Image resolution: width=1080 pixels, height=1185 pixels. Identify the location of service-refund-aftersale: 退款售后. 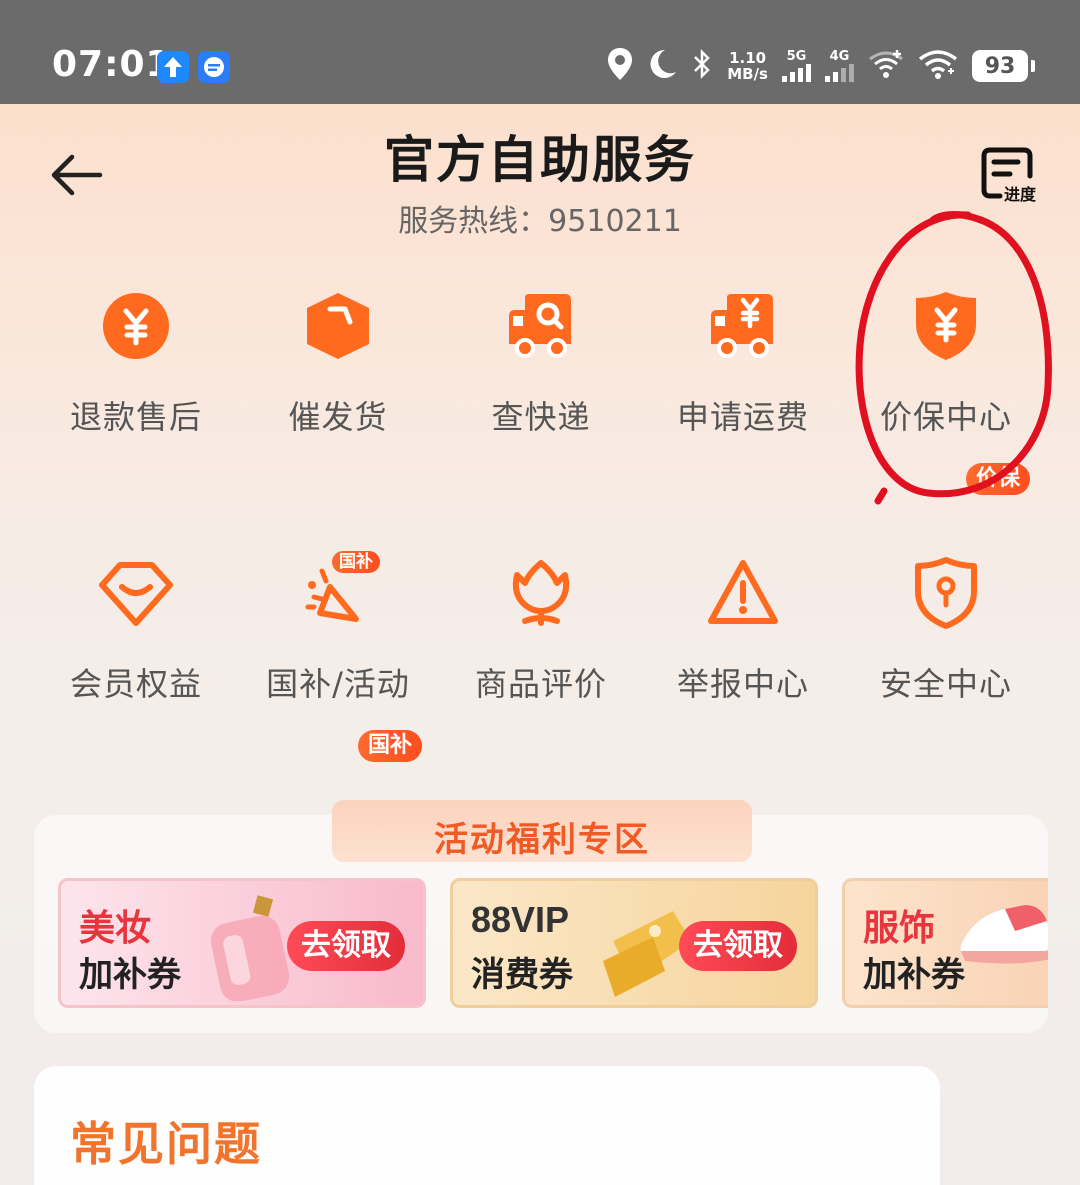
(136, 363).